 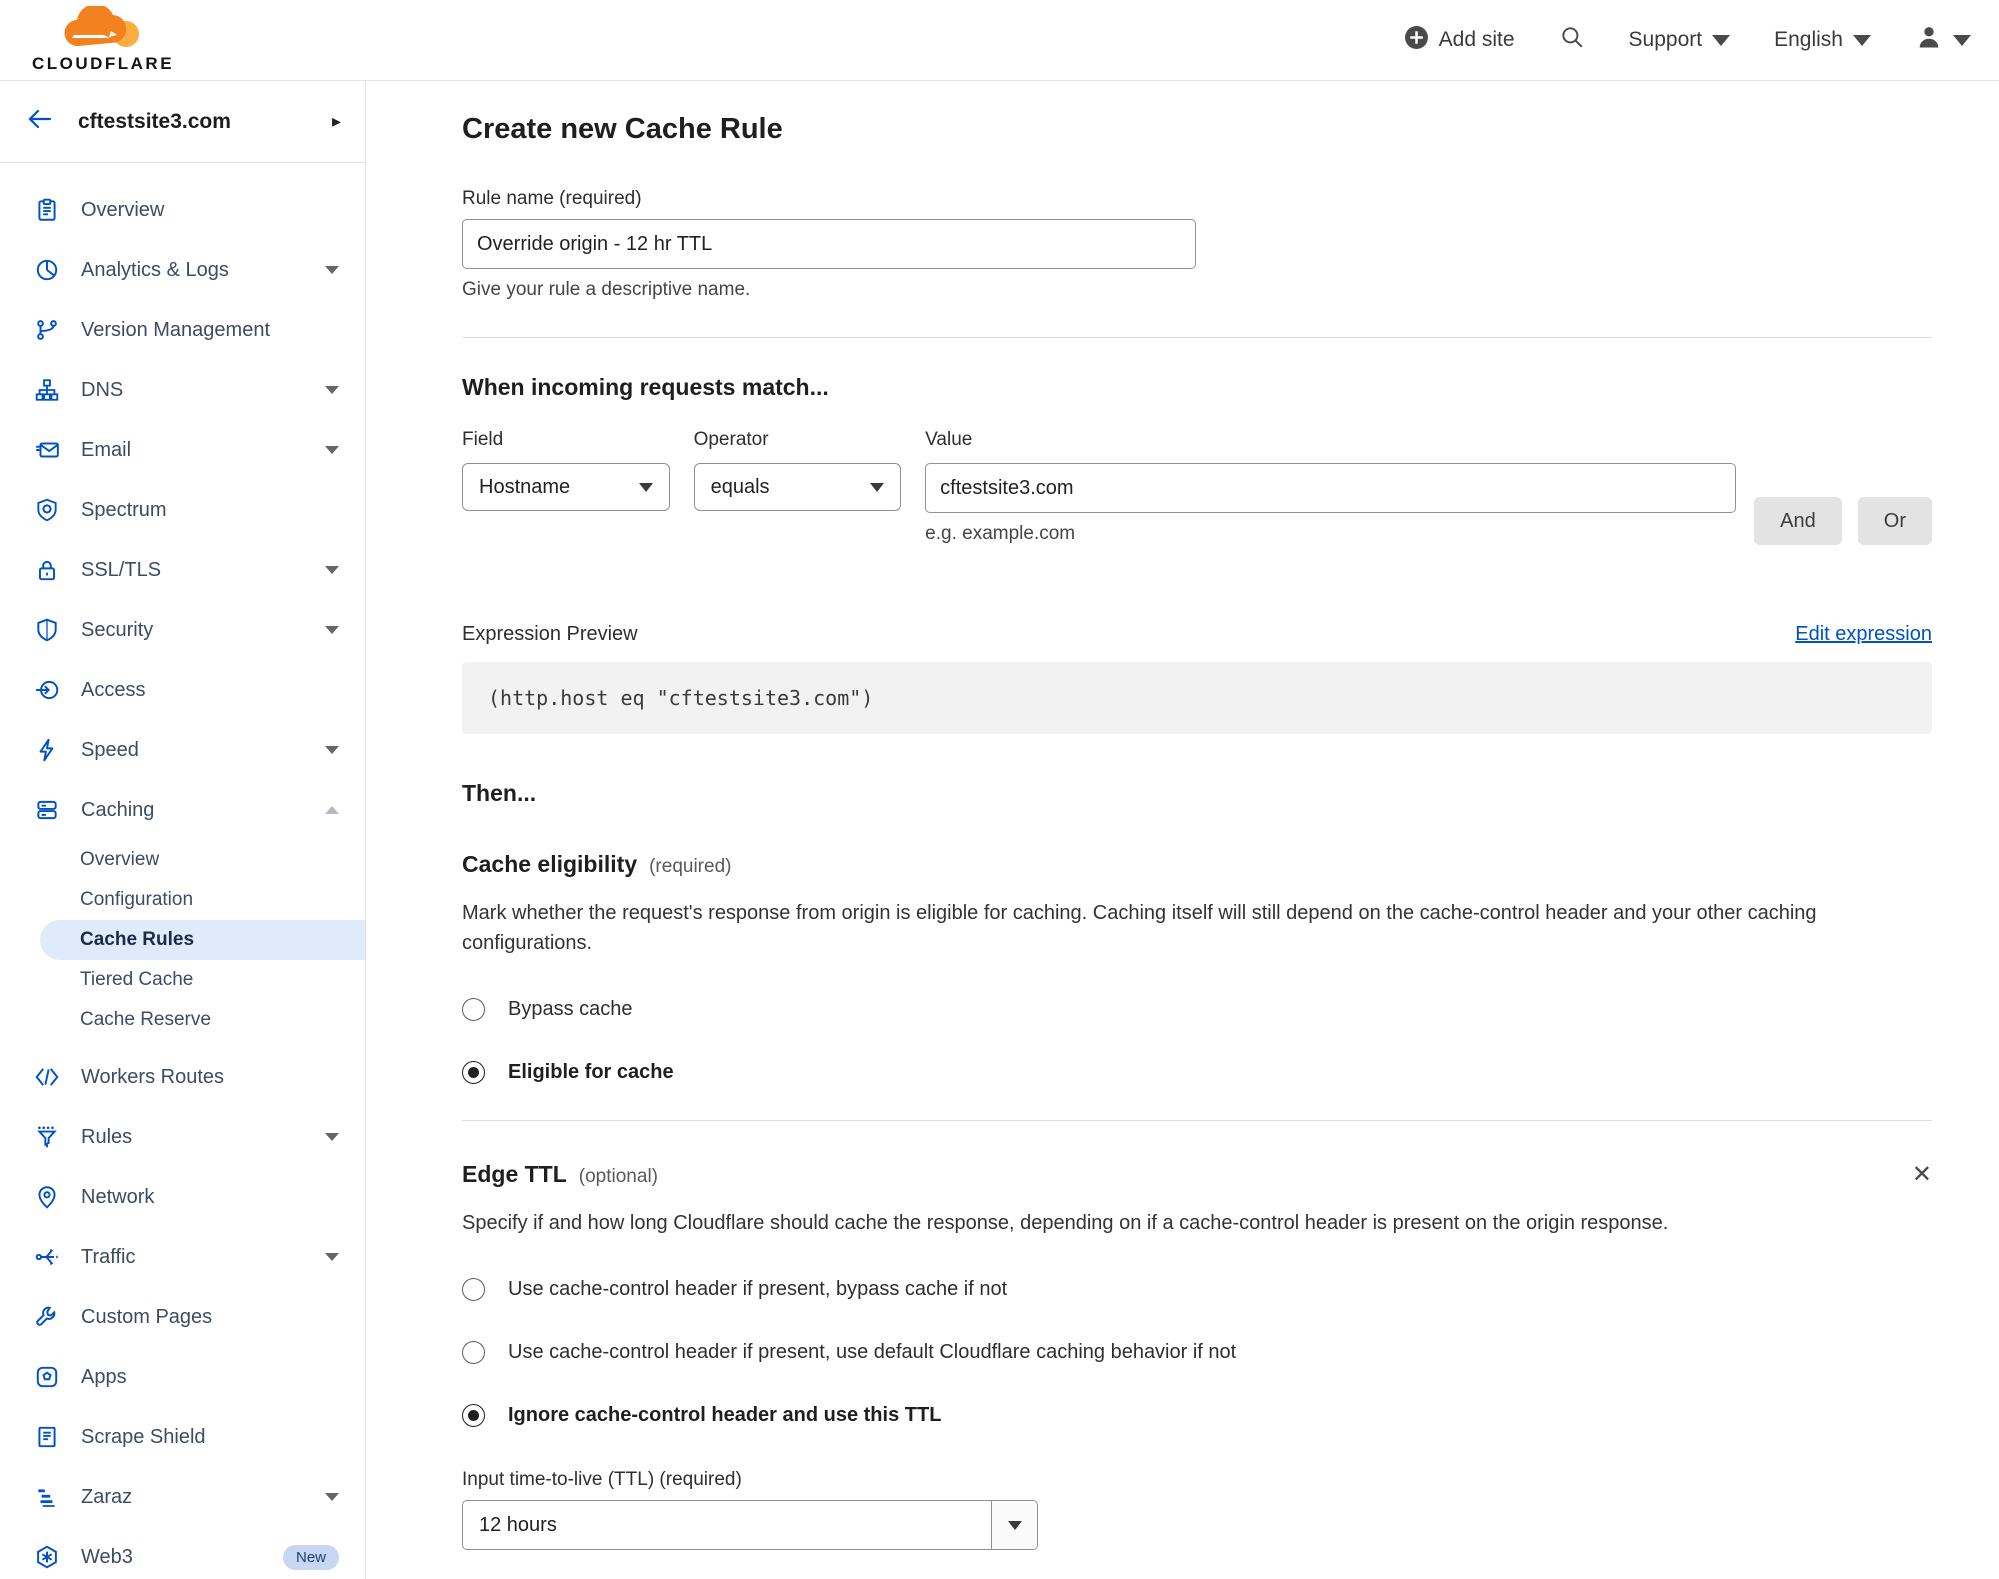 I want to click on sidebar-item-custom-pages: Custom Pages, so click(x=182, y=1317).